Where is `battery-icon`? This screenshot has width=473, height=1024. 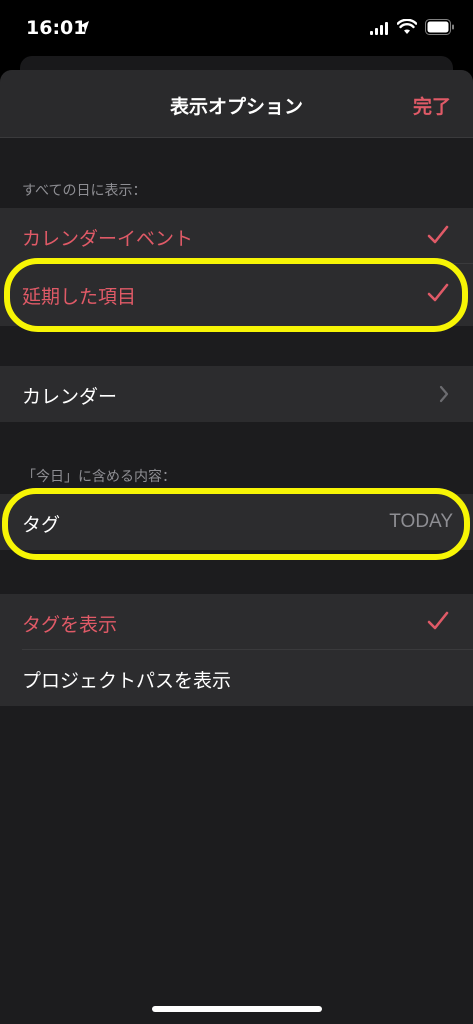
battery-icon is located at coordinates (439, 27).